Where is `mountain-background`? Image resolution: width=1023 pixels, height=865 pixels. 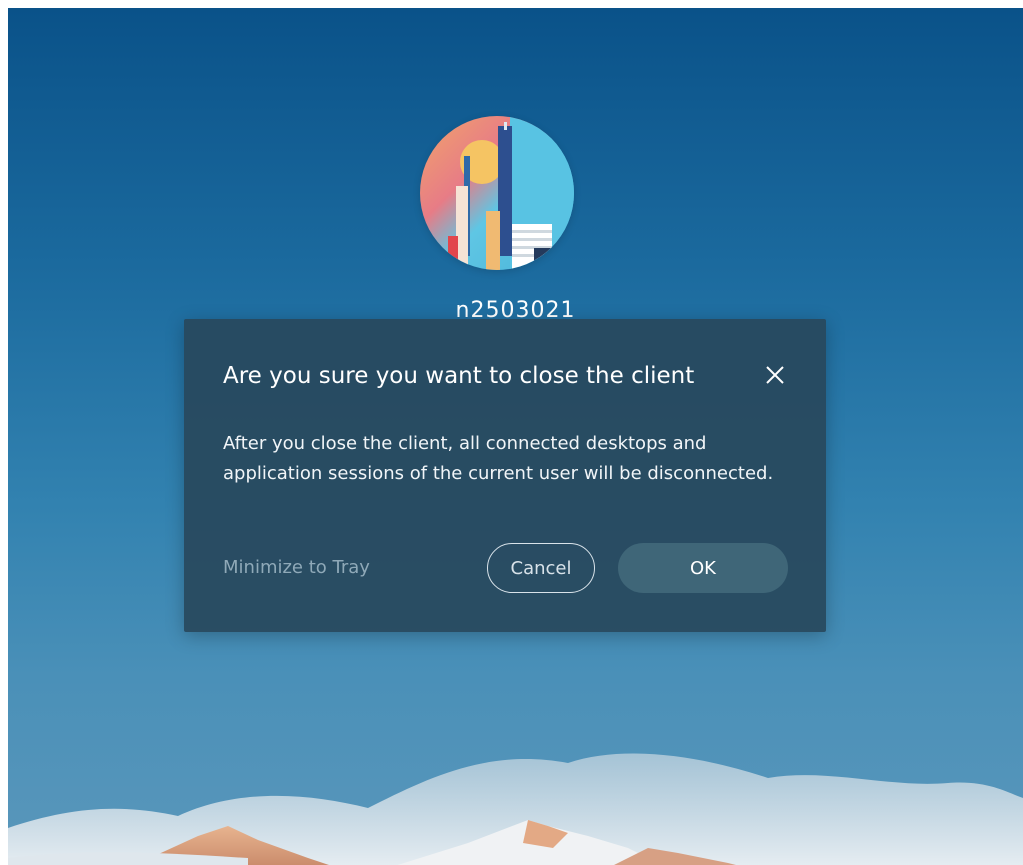
mountain-background is located at coordinates (515, 809).